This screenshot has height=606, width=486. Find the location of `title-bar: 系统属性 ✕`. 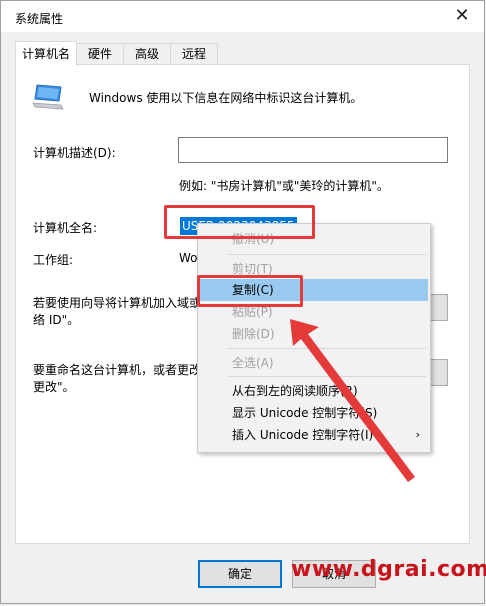

title-bar: 系统属性 ✕ is located at coordinates (242, 16).